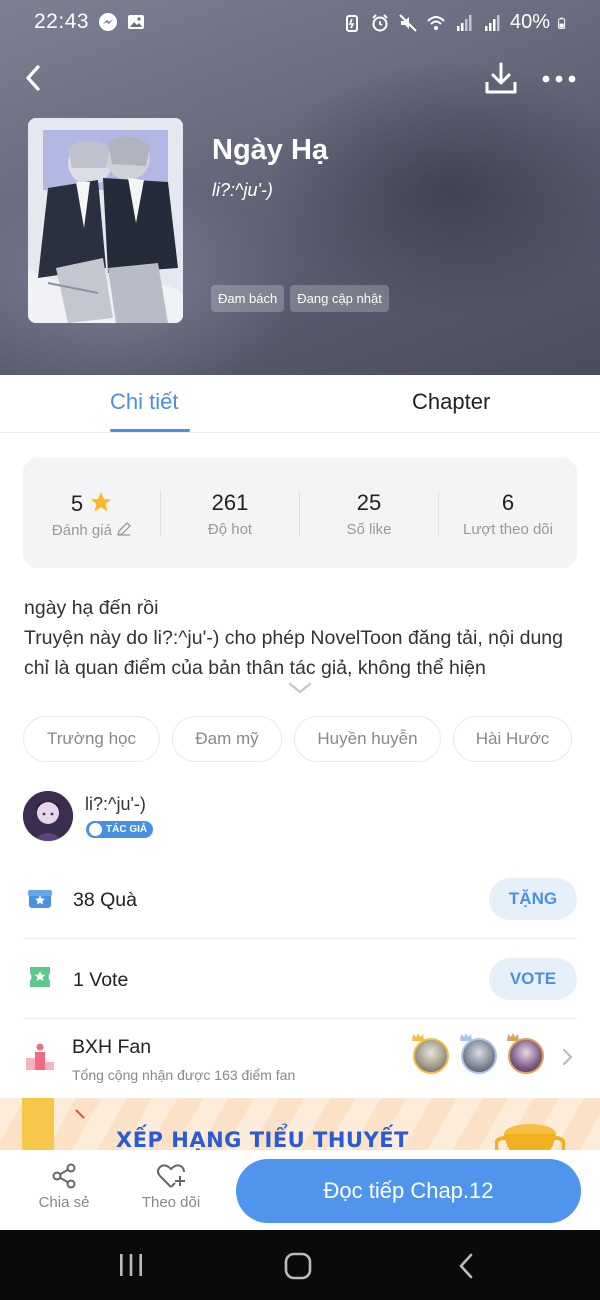 This screenshot has width=600, height=1300. What do you see at coordinates (36, 78) in the screenshot?
I see `back-arrow-icon` at bounding box center [36, 78].